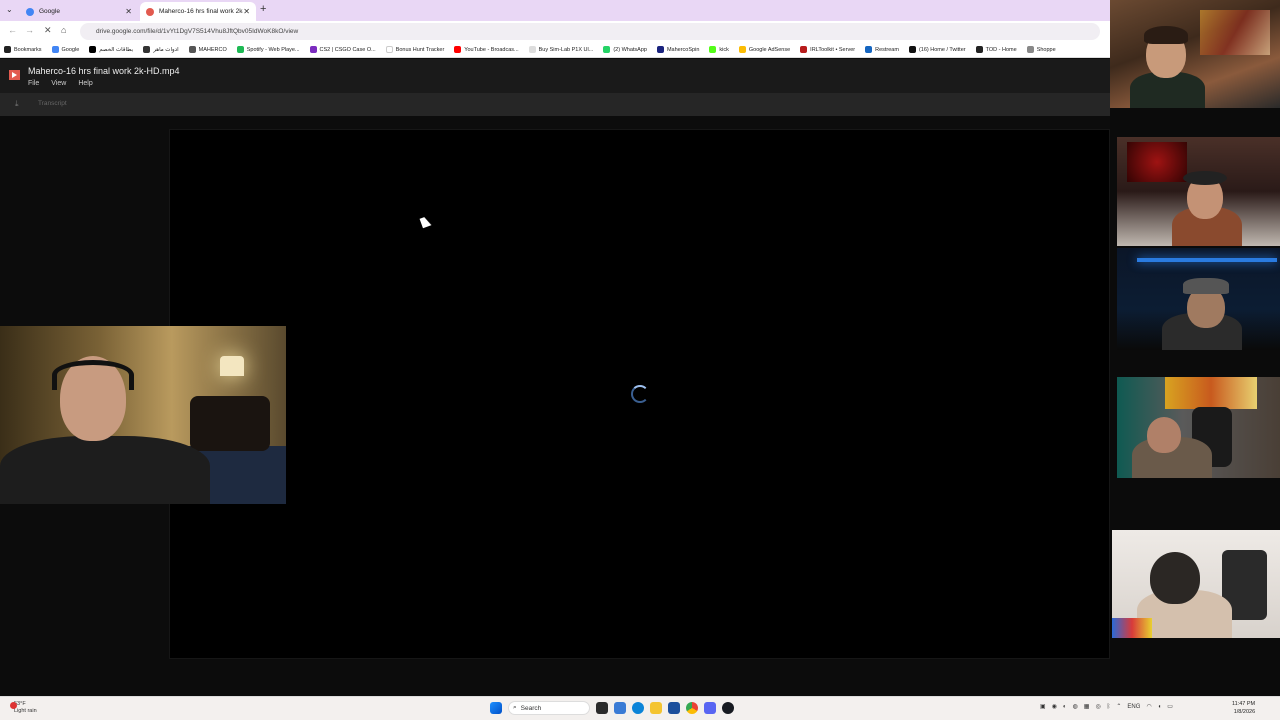 This screenshot has width=1280, height=720. What do you see at coordinates (30, 11) in the screenshot?
I see `google-favicon-icon` at bounding box center [30, 11].